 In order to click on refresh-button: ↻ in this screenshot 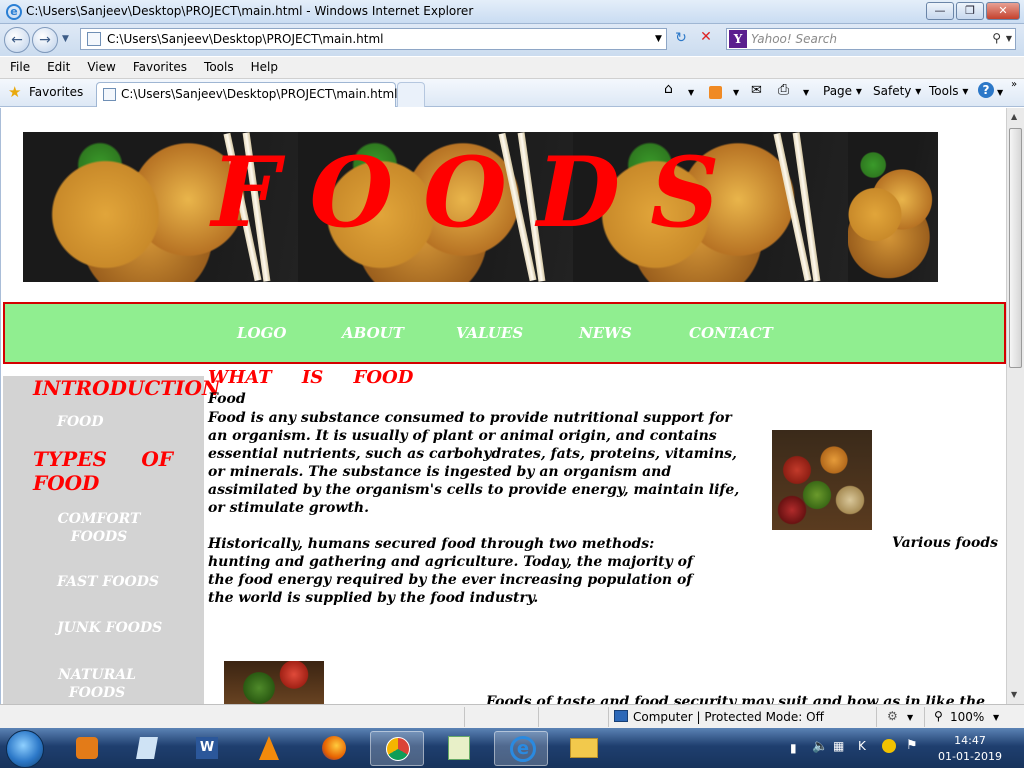, I will do `click(681, 39)`.